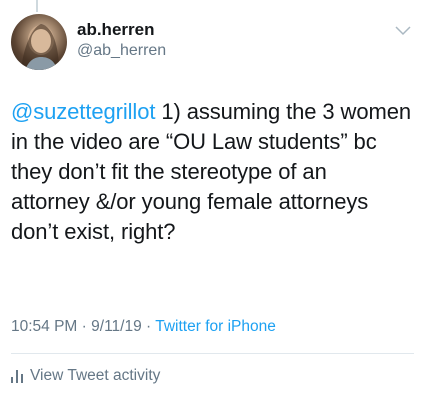 The height and width of the screenshot is (400, 425). Describe the element at coordinates (215, 326) in the screenshot. I see `tweet-source: Twitter for iPhone` at that location.